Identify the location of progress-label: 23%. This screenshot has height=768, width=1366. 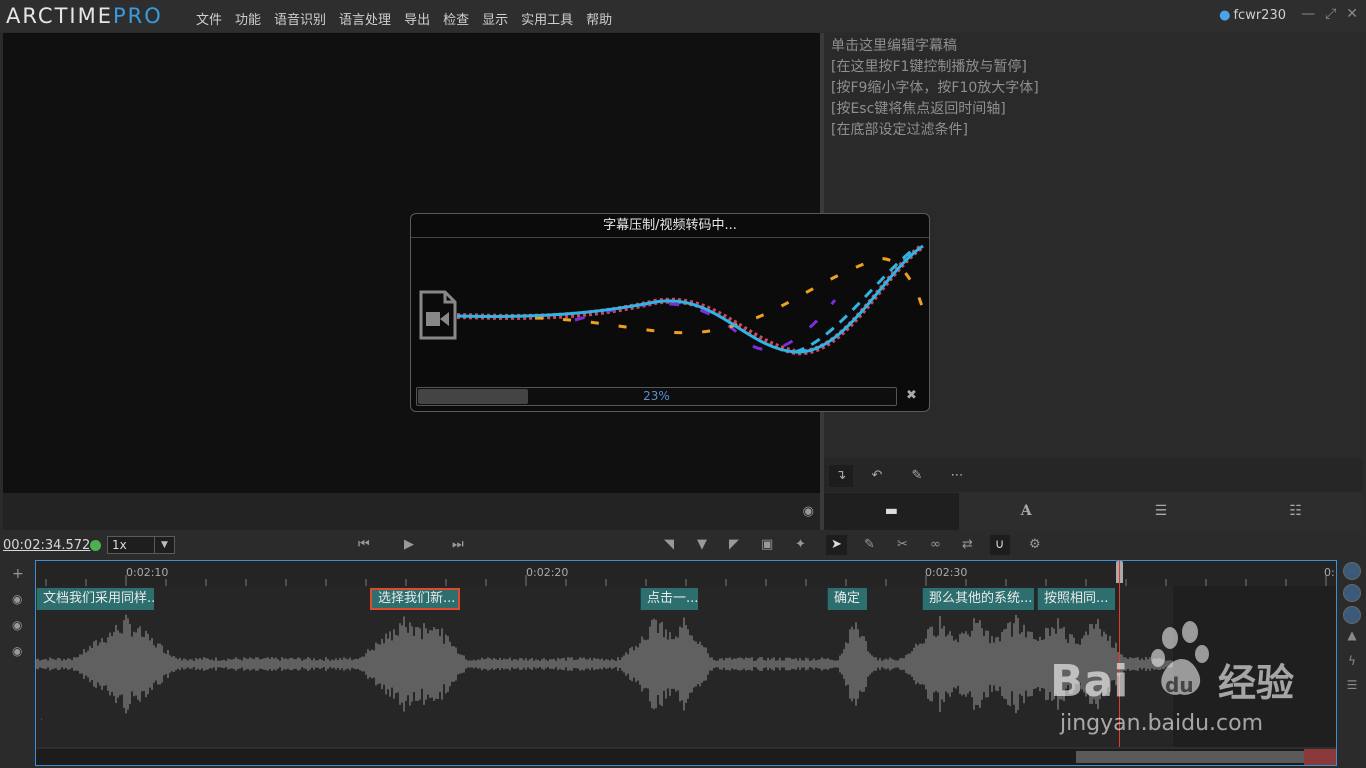
(656, 396).